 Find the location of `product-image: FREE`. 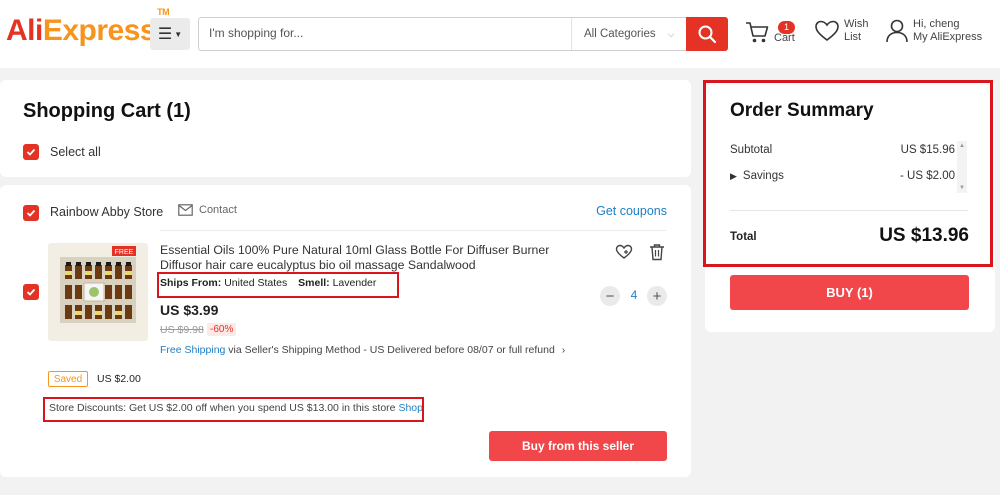

product-image: FREE is located at coordinates (98, 292).